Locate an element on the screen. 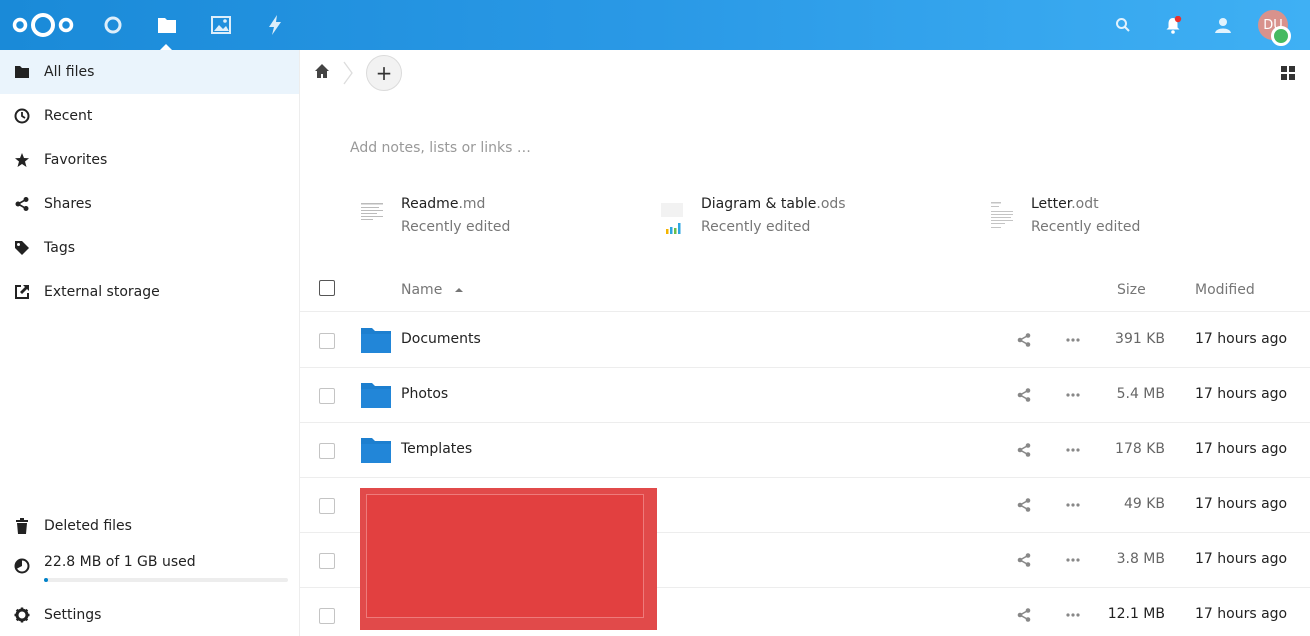 This screenshot has width=1310, height=636. new-file-button: + is located at coordinates (384, 73).